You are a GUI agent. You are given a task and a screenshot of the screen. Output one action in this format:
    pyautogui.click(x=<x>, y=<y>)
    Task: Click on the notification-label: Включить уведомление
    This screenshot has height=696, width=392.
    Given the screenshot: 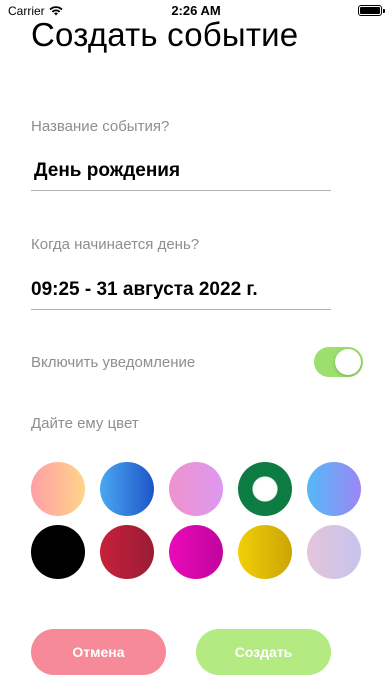 What is the action you would take?
    pyautogui.click(x=113, y=362)
    